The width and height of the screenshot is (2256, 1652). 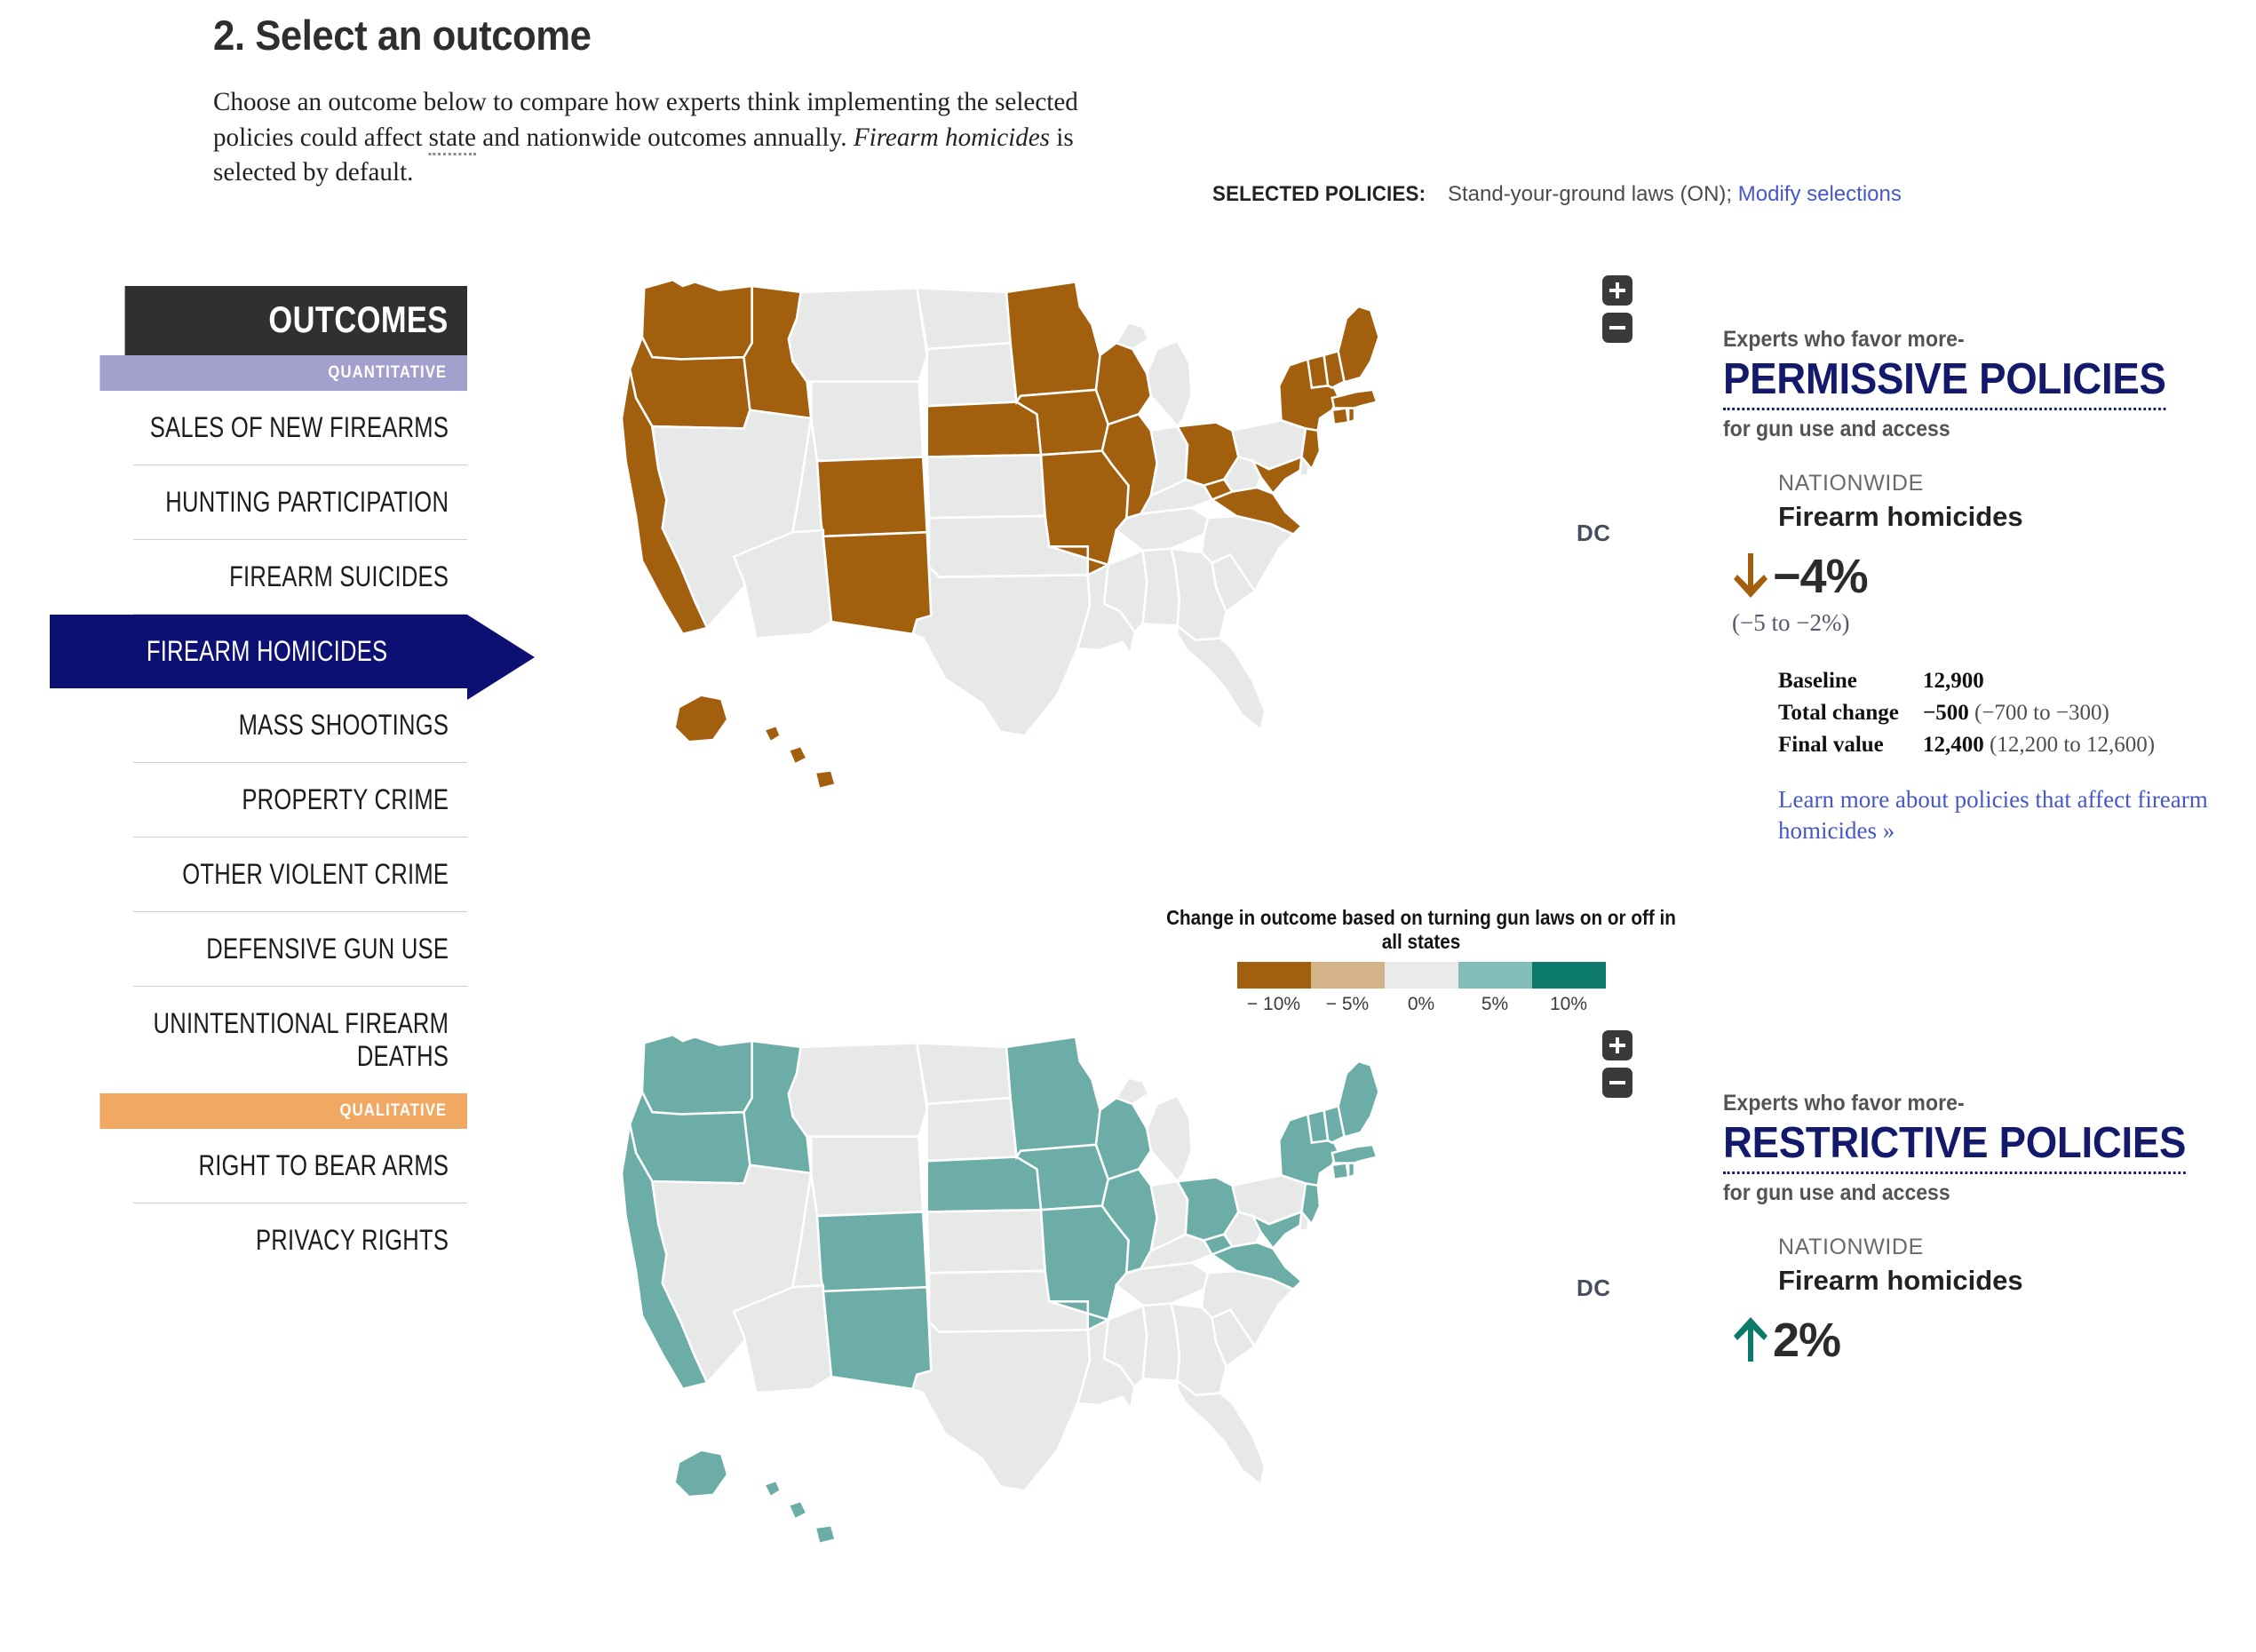 I want to click on zoom-out-button, so click(x=1617, y=328).